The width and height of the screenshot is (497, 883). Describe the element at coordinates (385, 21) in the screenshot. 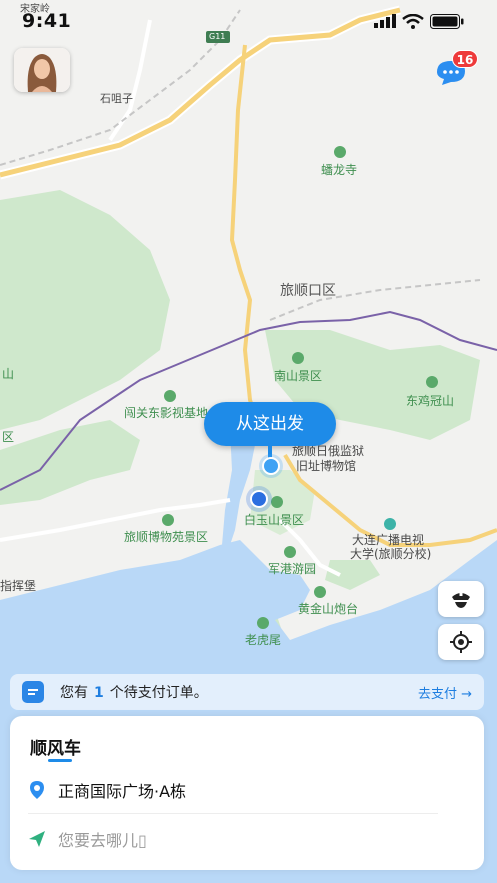

I see `signal-icon` at that location.